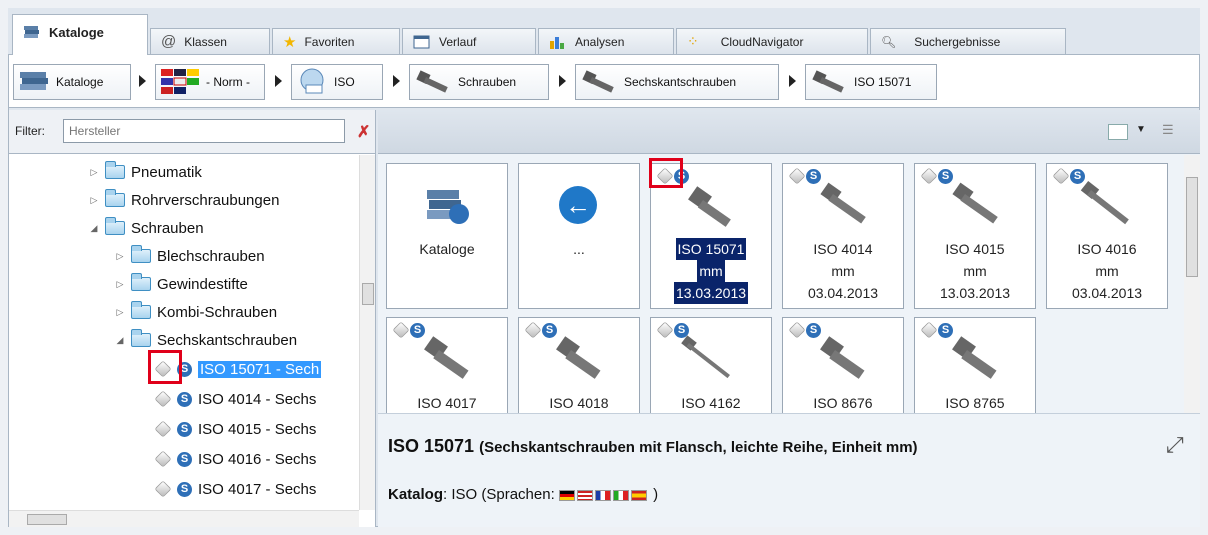 The width and height of the screenshot is (1208, 535). I want to click on tile-view-icon, so click(1118, 132).